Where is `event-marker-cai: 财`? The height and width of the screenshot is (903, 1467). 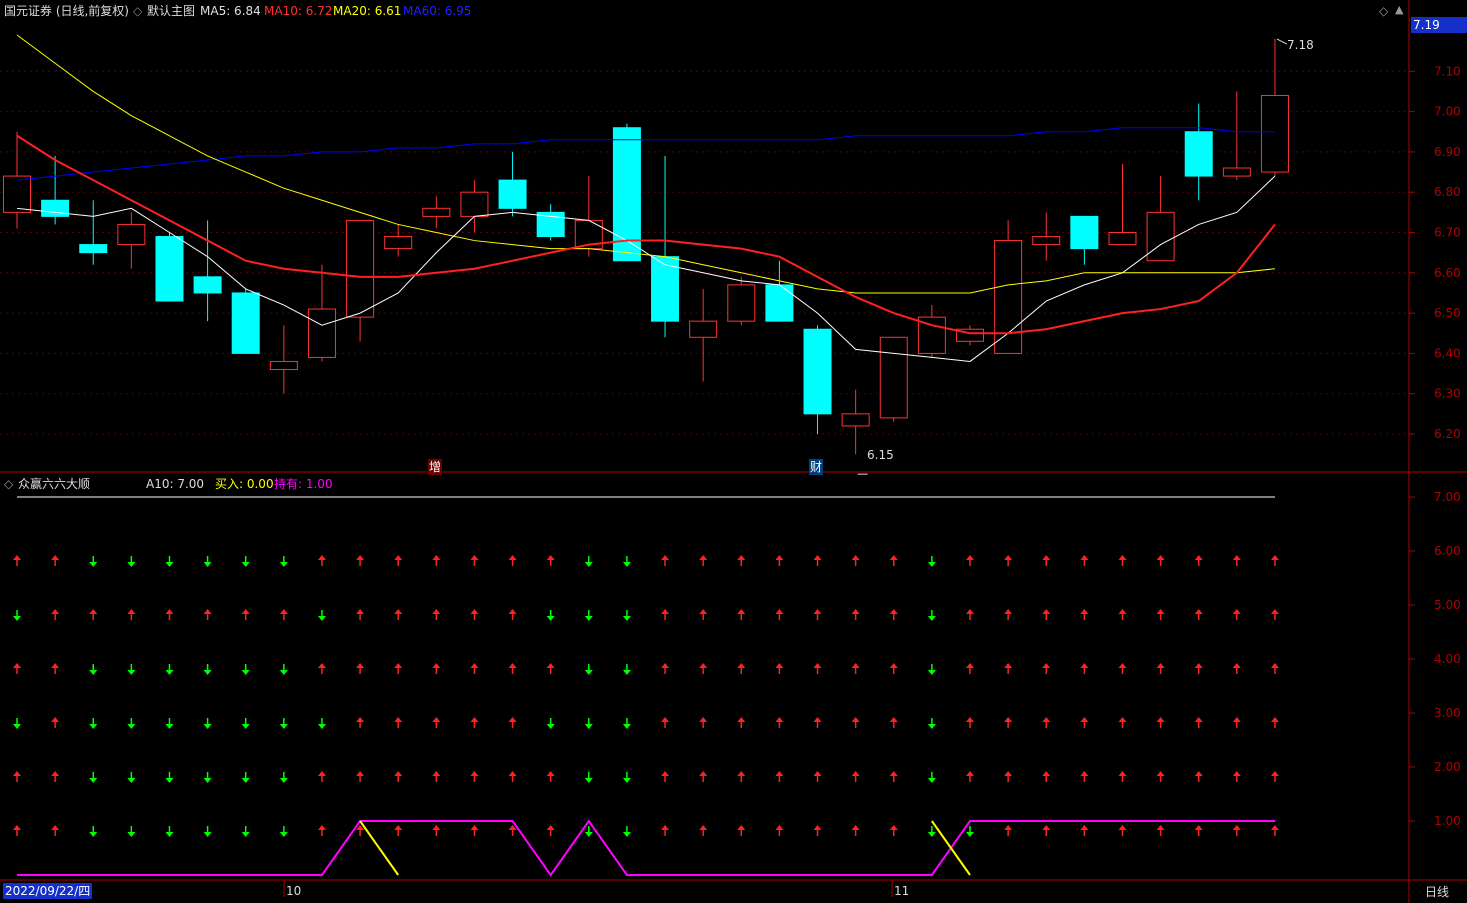
event-marker-cai: 财 is located at coordinates (816, 467).